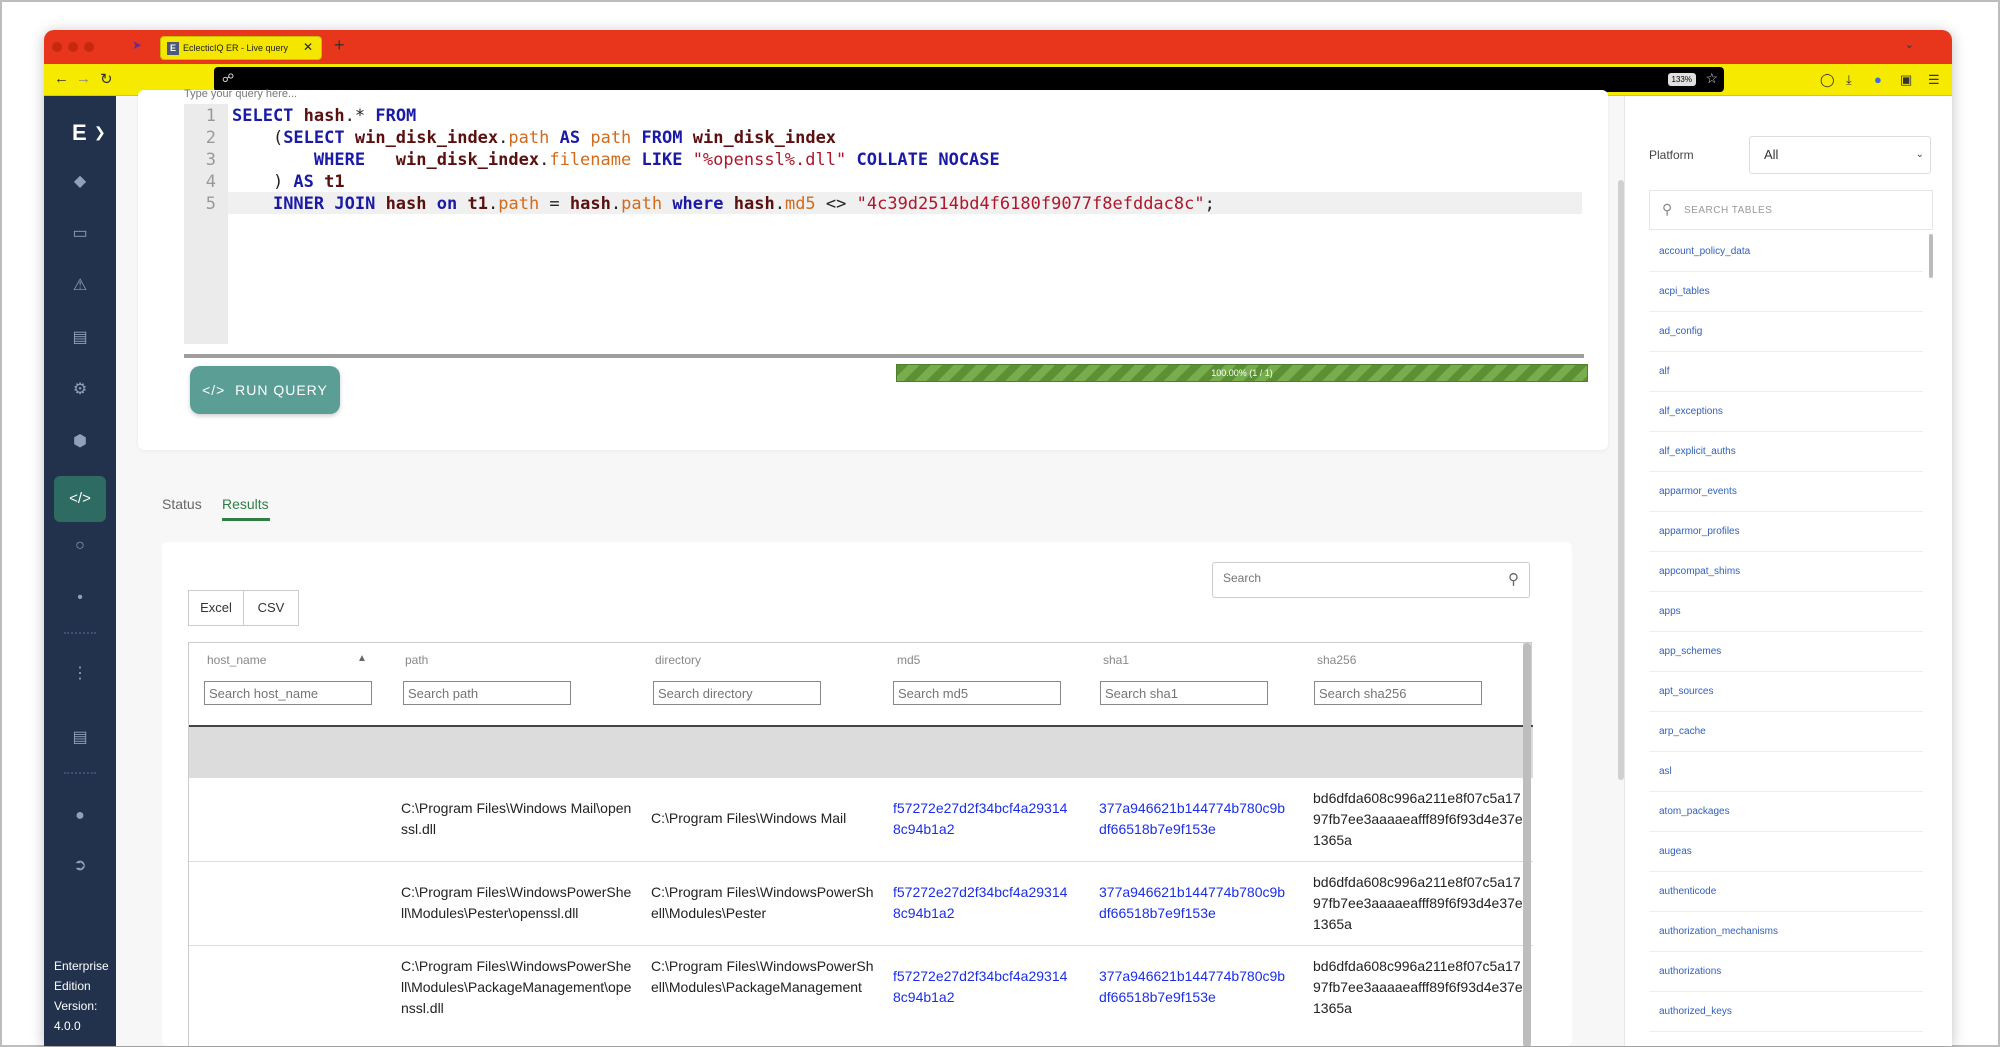 This screenshot has width=2000, height=1047. What do you see at coordinates (1878, 79) in the screenshot?
I see `extension-icon: ●` at bounding box center [1878, 79].